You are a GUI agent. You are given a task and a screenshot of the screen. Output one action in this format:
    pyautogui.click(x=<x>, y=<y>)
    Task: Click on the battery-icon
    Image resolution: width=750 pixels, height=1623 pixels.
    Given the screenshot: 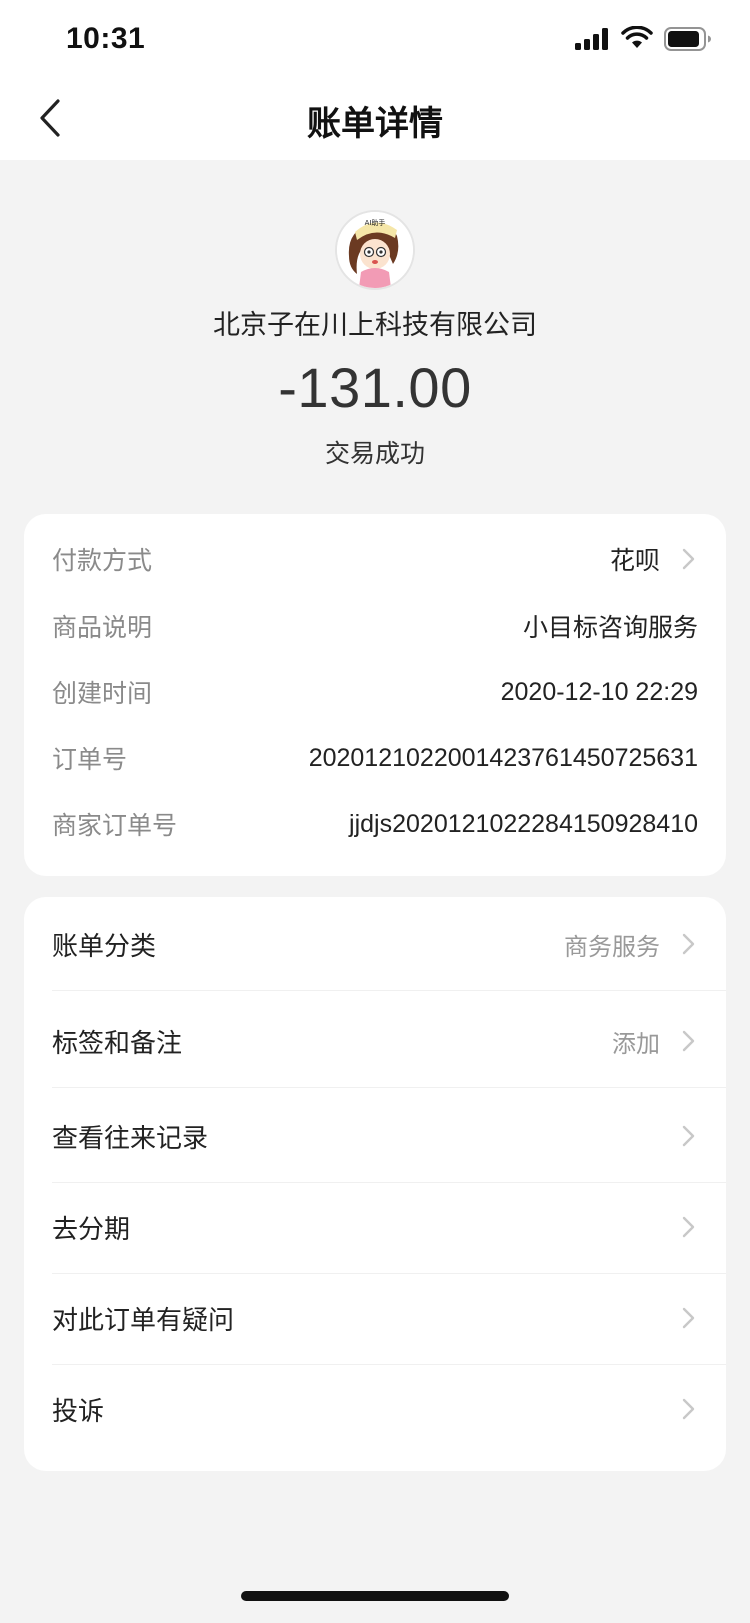 What is the action you would take?
    pyautogui.click(x=687, y=39)
    